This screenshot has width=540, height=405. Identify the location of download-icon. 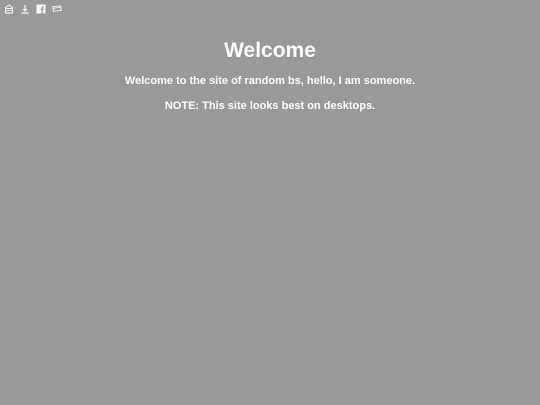
(25, 9).